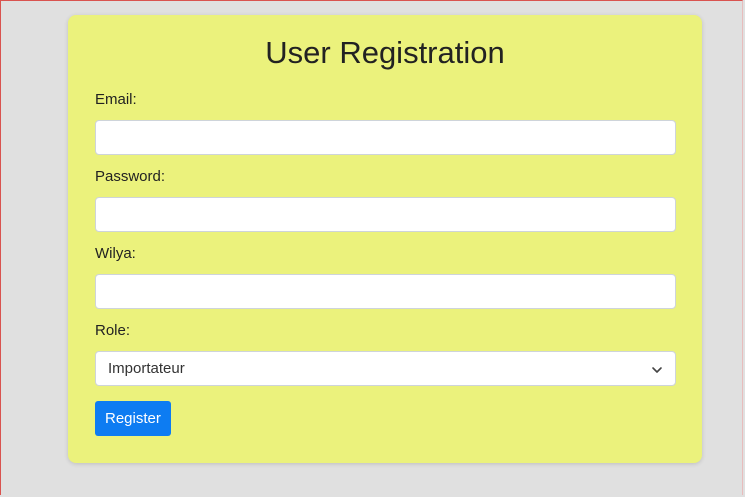 The width and height of the screenshot is (745, 497). What do you see at coordinates (385, 291) in the screenshot?
I see `wilya-field` at bounding box center [385, 291].